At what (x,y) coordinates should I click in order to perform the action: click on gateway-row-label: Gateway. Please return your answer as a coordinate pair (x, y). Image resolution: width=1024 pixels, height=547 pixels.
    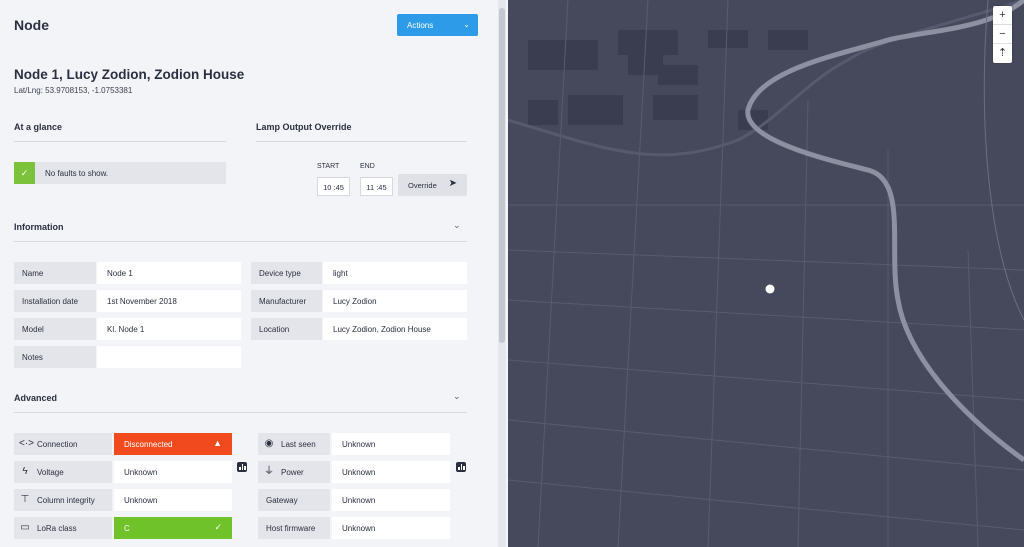
    Looking at the image, I should click on (294, 500).